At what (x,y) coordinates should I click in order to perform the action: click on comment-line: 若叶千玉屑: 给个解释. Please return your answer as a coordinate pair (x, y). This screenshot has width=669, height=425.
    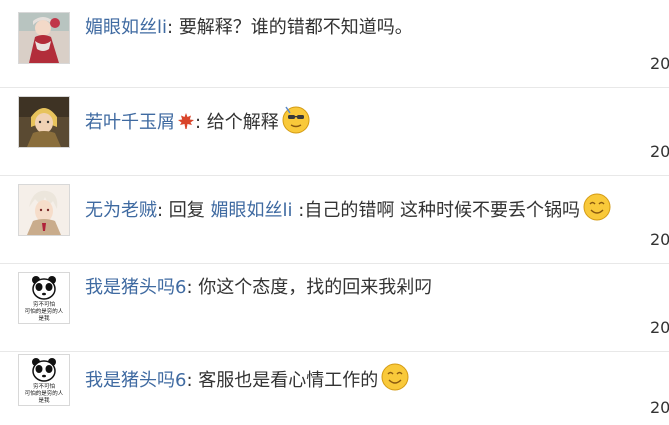
    Looking at the image, I should click on (198, 122).